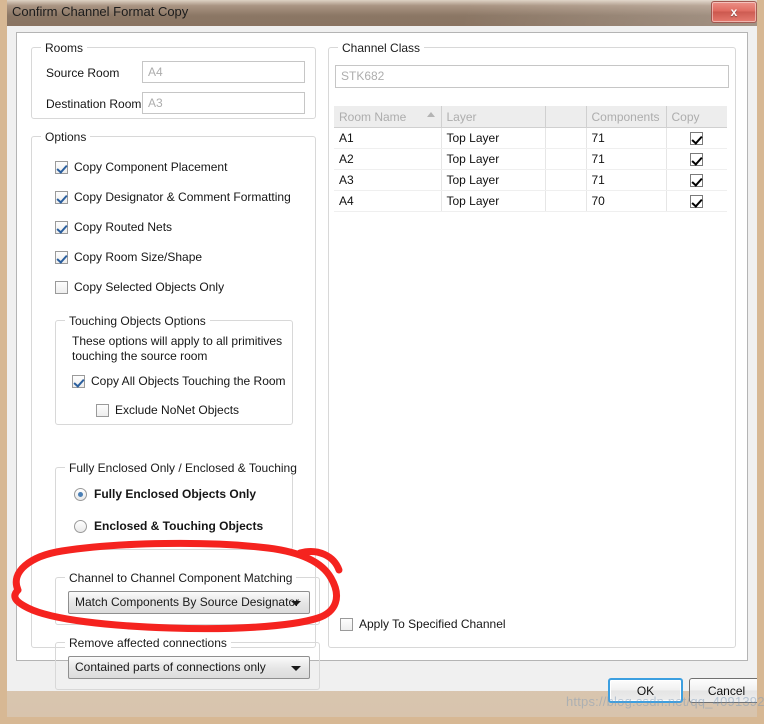 The width and height of the screenshot is (764, 724). Describe the element at coordinates (530, 201) in the screenshot. I see `table-row: A4 Top Layer 70` at that location.